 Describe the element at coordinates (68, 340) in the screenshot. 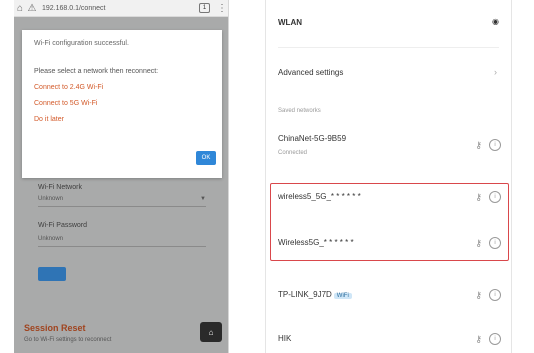

I see `section-subtitle: Go to Wi-Fi settings to reconnect` at that location.